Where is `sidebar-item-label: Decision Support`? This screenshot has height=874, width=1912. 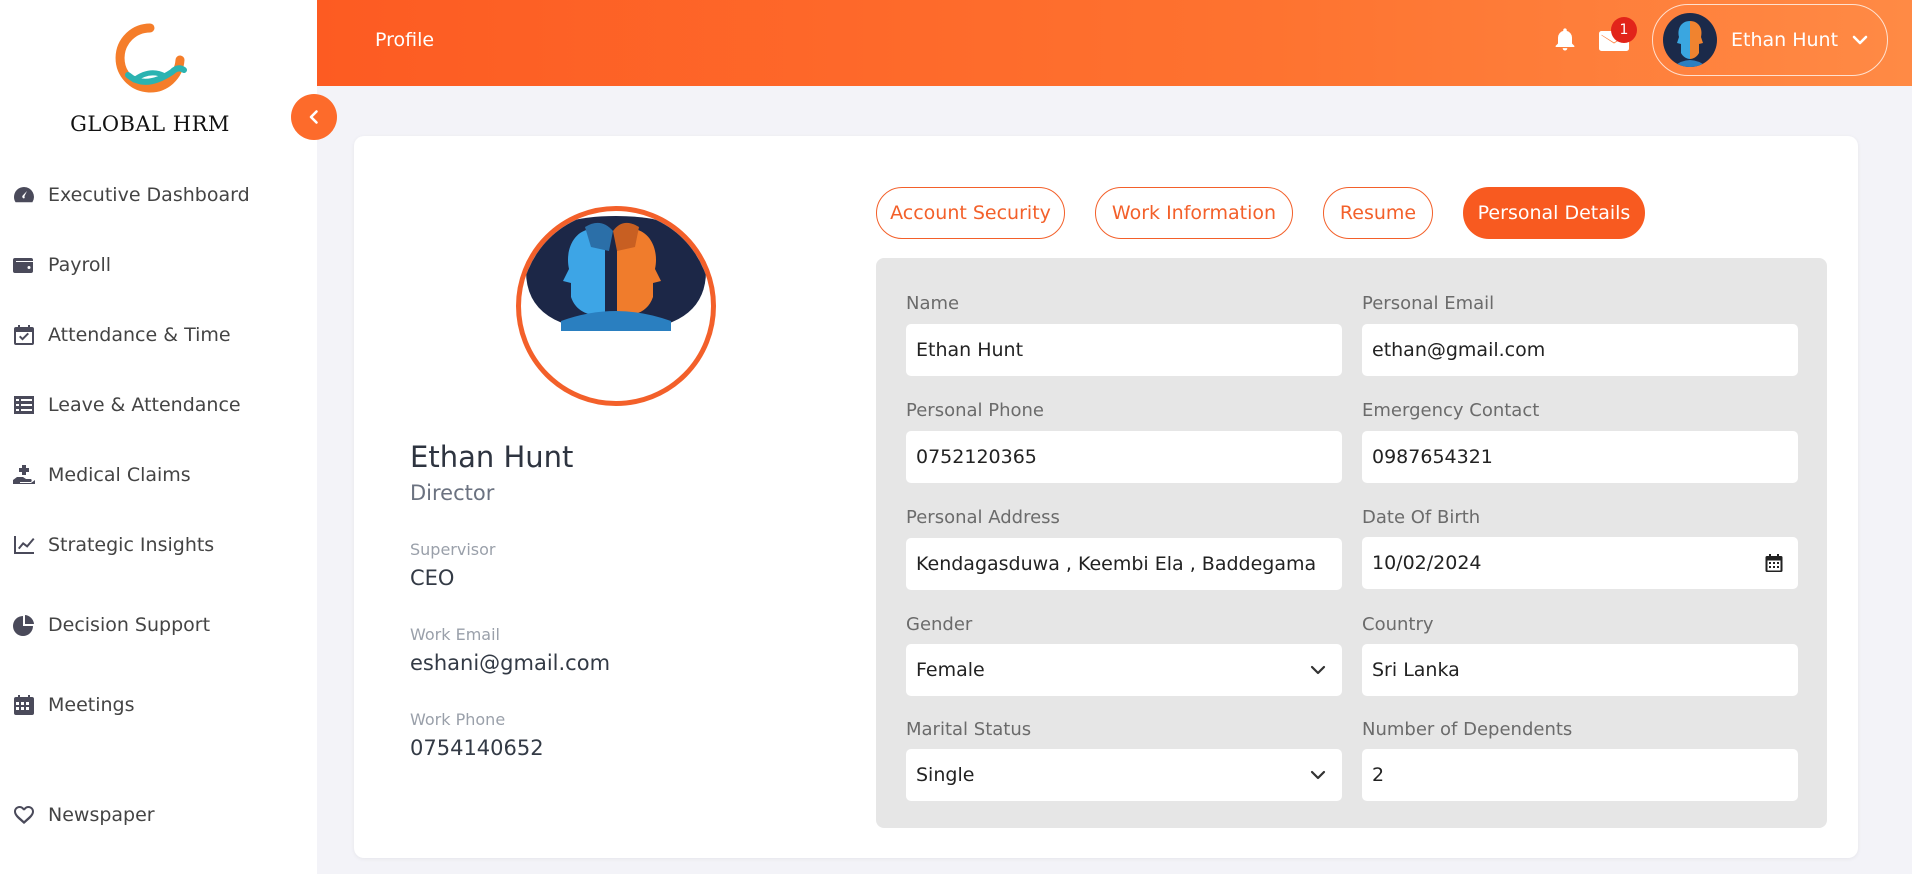 sidebar-item-label: Decision Support is located at coordinates (129, 625).